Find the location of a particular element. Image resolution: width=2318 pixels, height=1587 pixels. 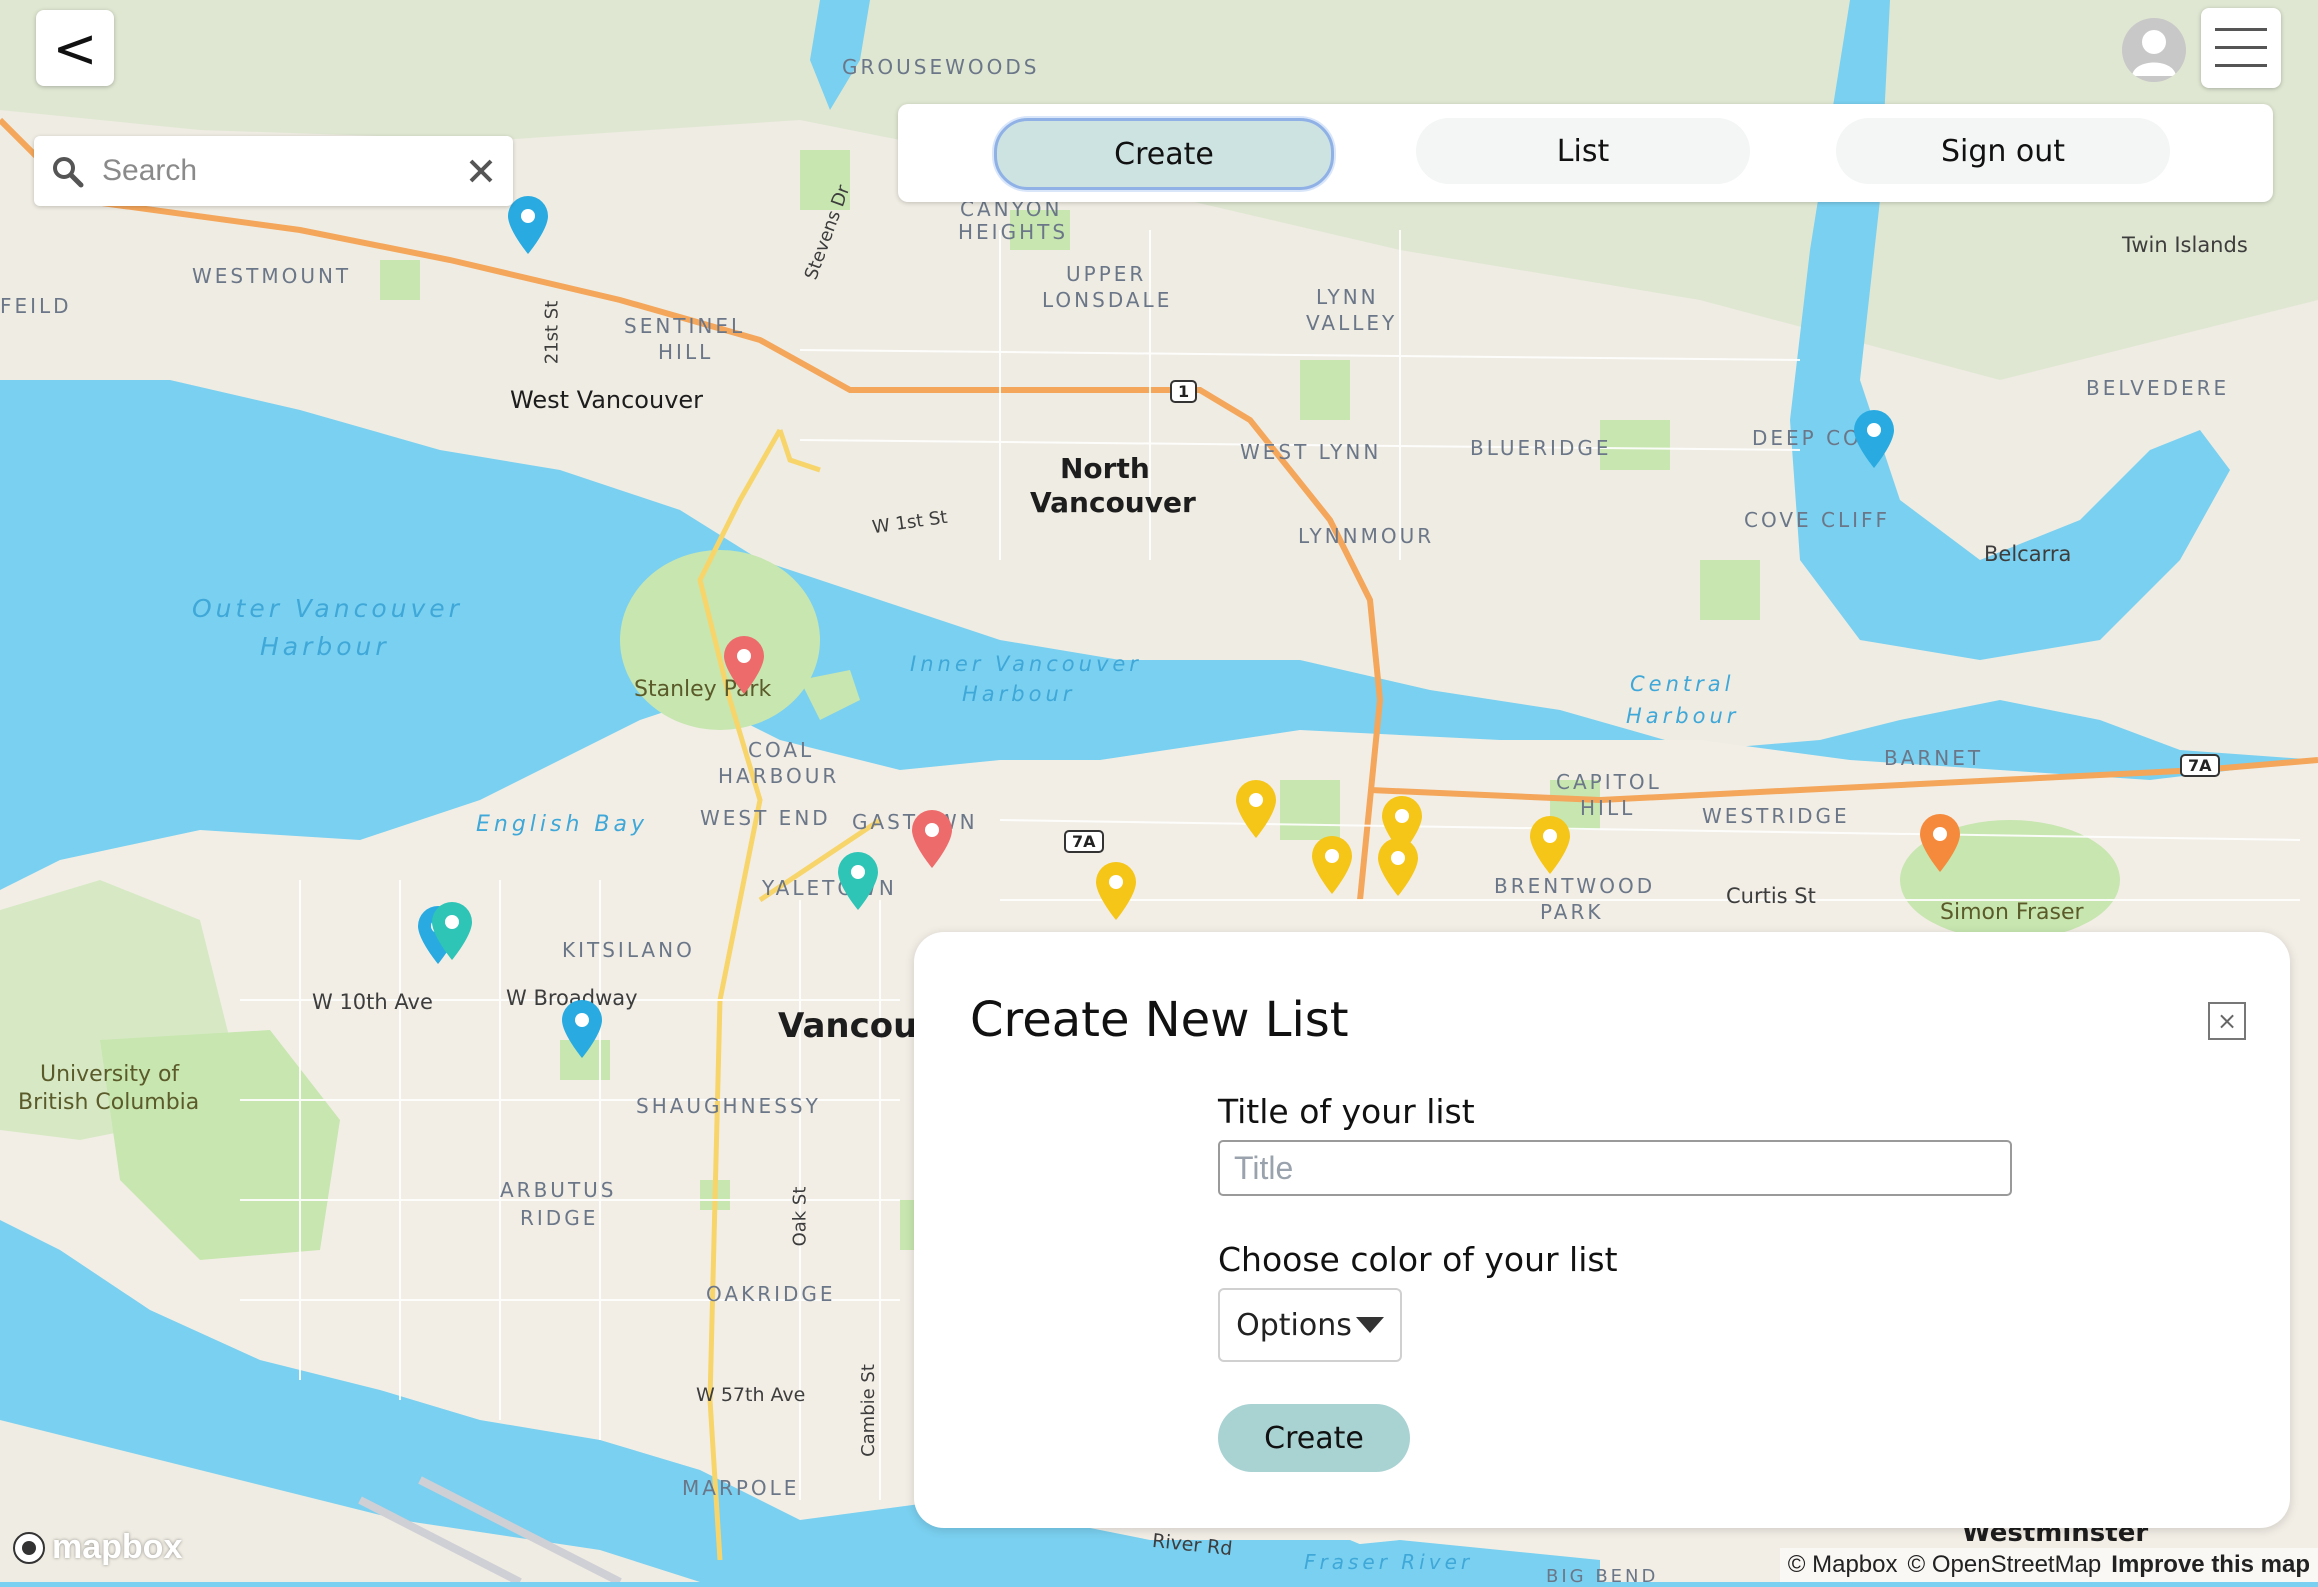

tab-list: List is located at coordinates (1583, 151).